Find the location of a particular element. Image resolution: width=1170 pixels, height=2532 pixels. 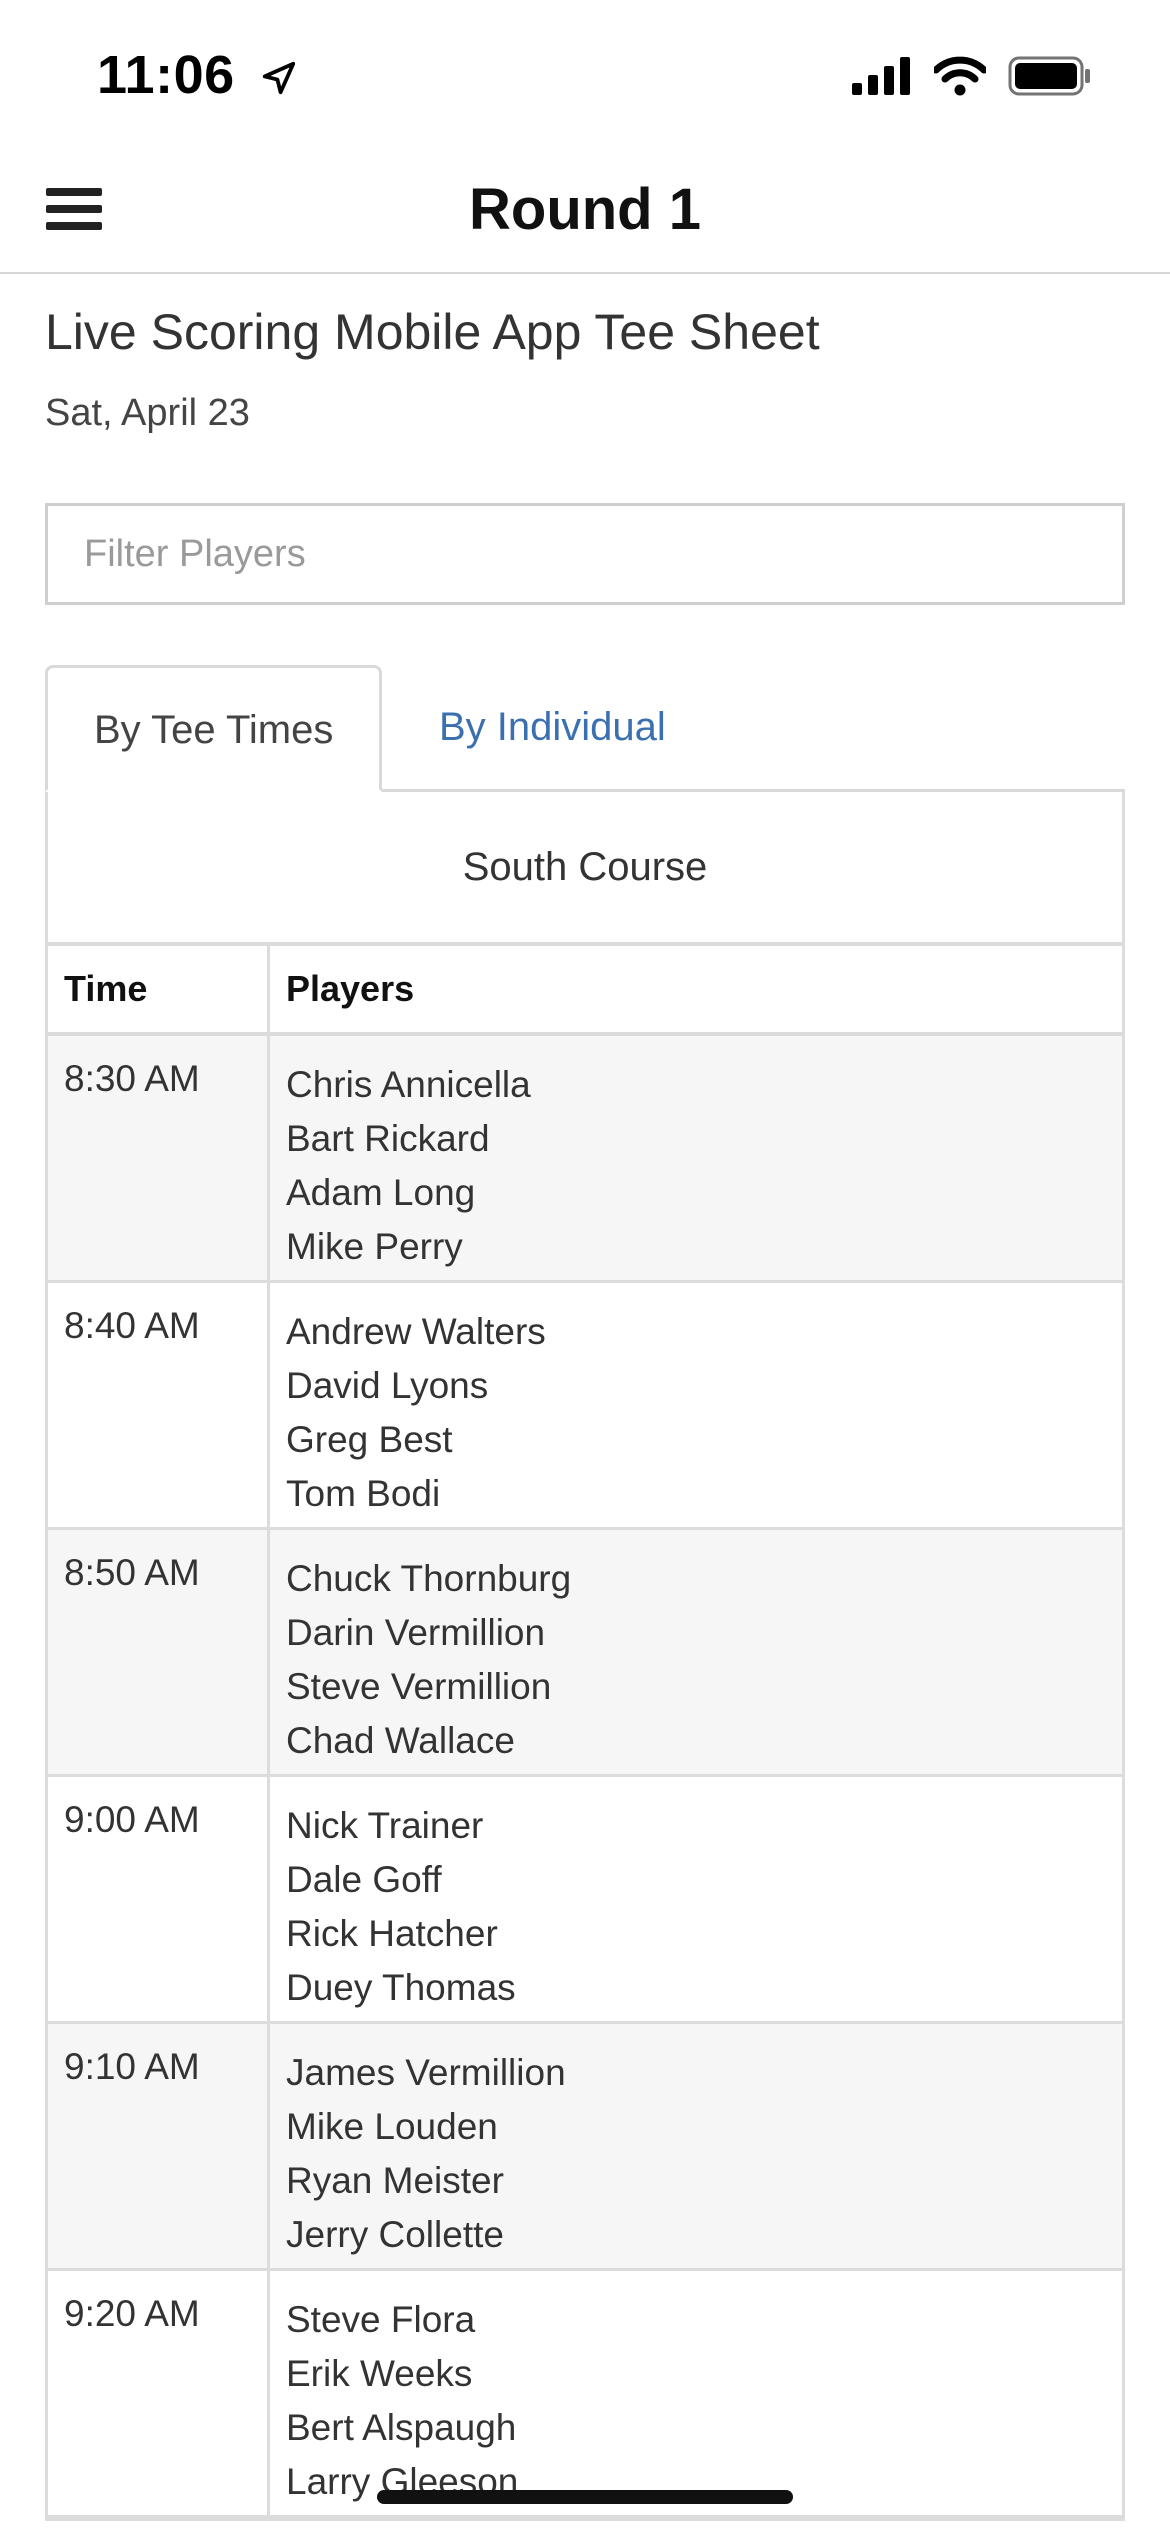

player-name: James Vermillion is located at coordinates (426, 2072).